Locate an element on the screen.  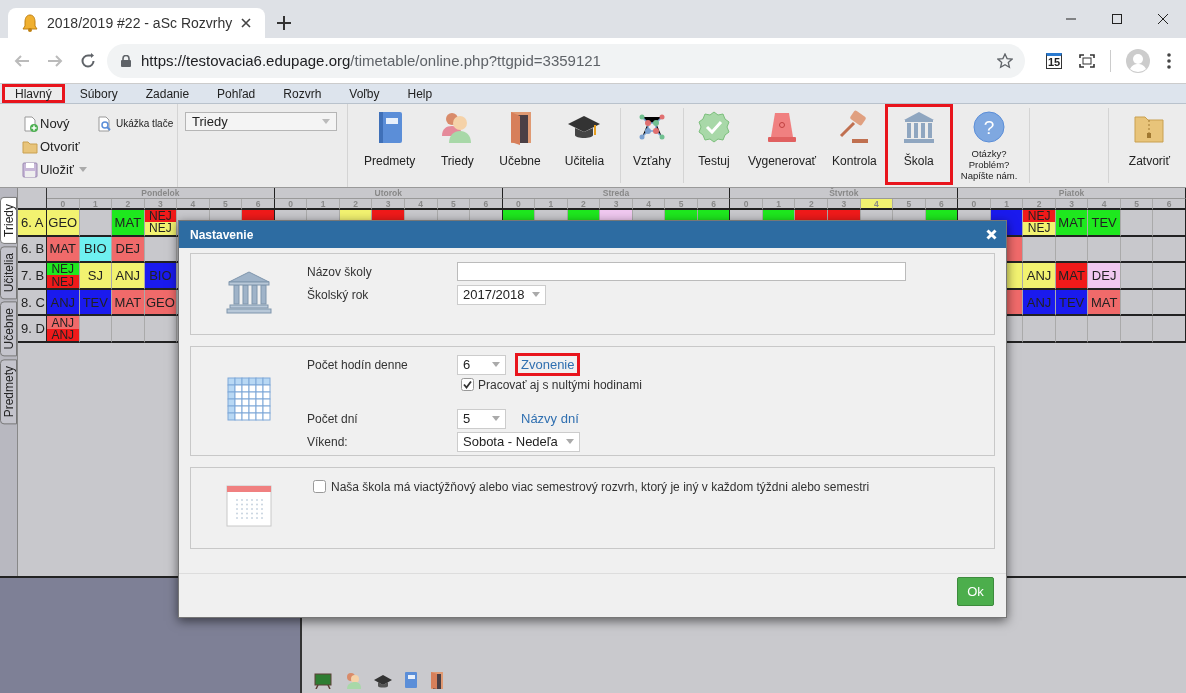
field-label: Školský rok is located at coordinates (338, 294).